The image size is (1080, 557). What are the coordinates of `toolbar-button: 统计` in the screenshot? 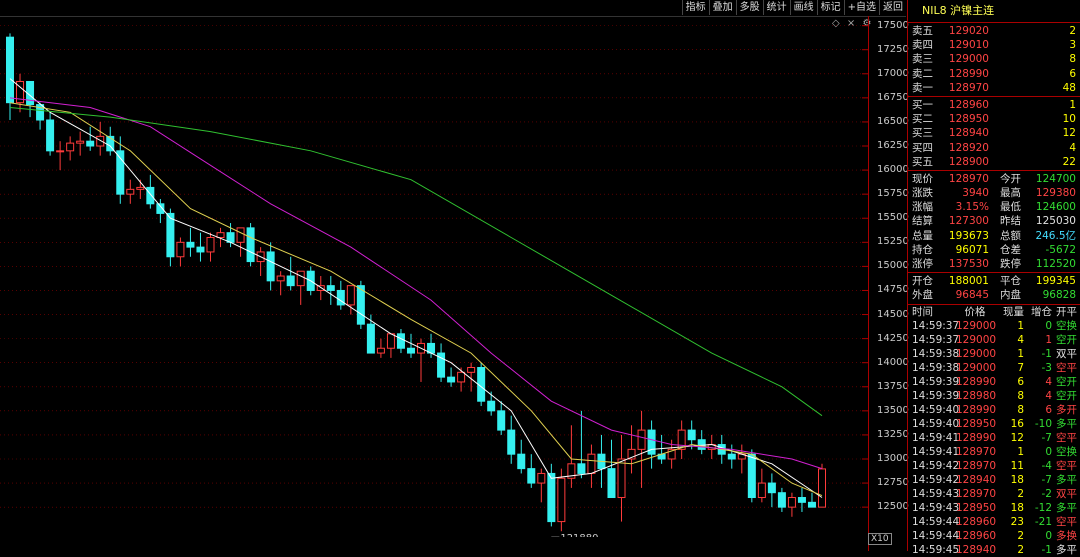 It's located at (776, 7).